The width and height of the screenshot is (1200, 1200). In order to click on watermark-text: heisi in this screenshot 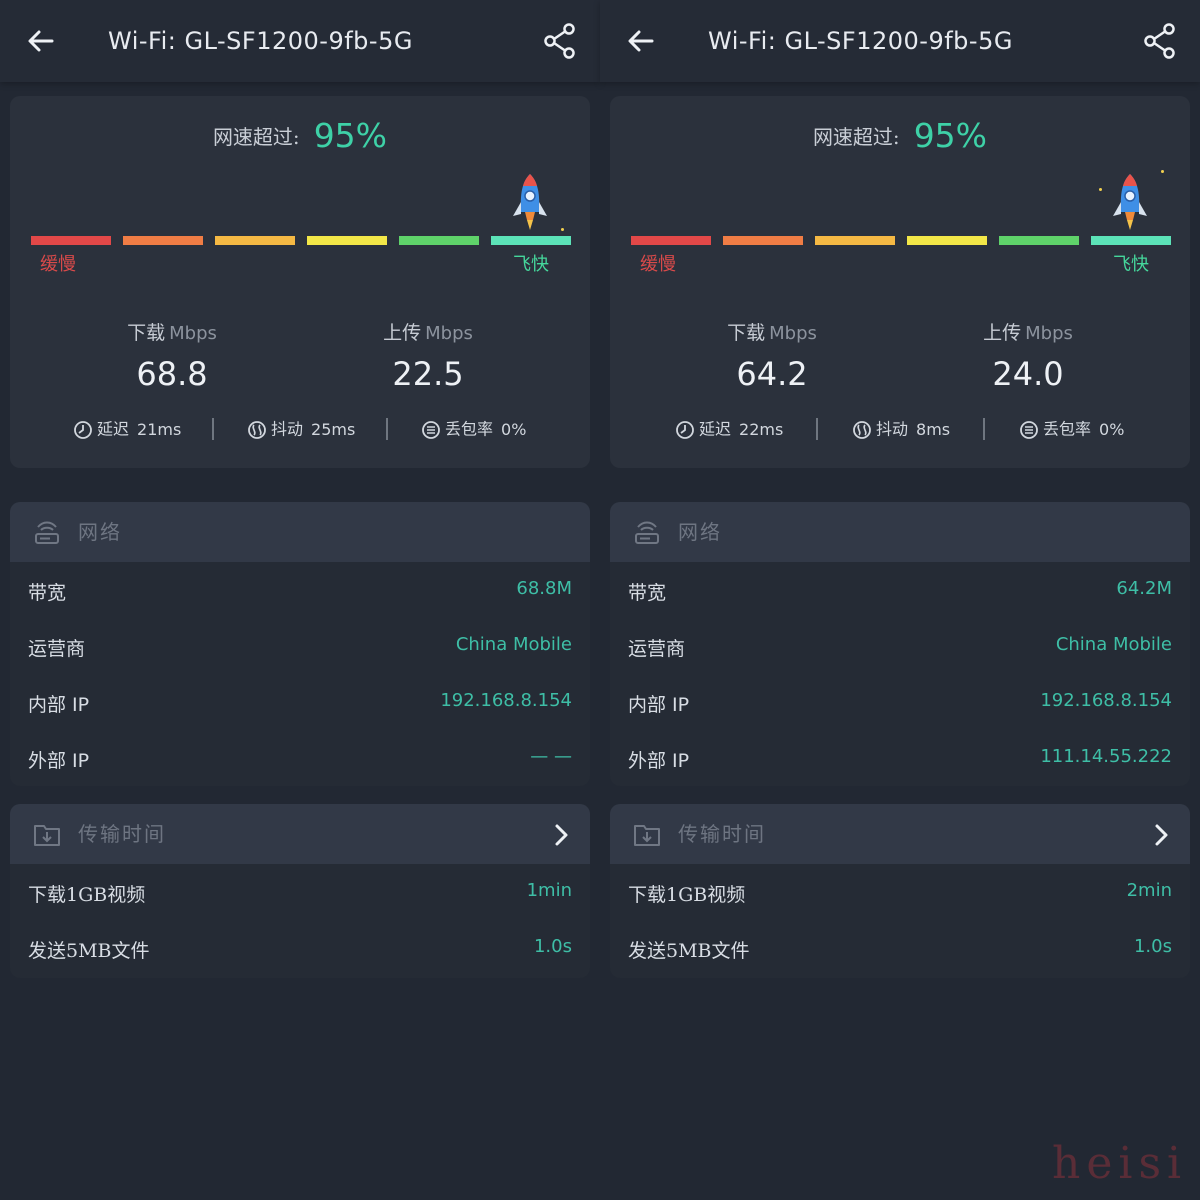, I will do `click(1120, 1163)`.